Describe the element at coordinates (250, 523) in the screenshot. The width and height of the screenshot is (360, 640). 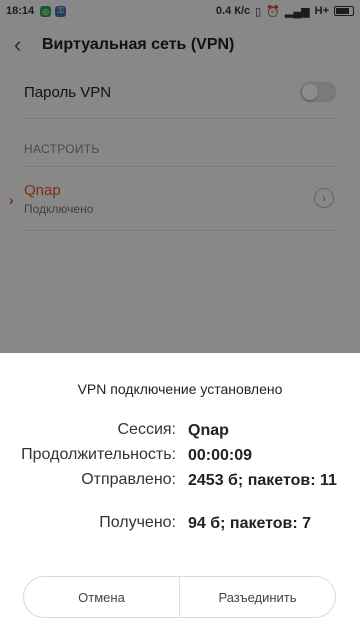
I see `received-value: 94 б; пакетов: 7` at that location.